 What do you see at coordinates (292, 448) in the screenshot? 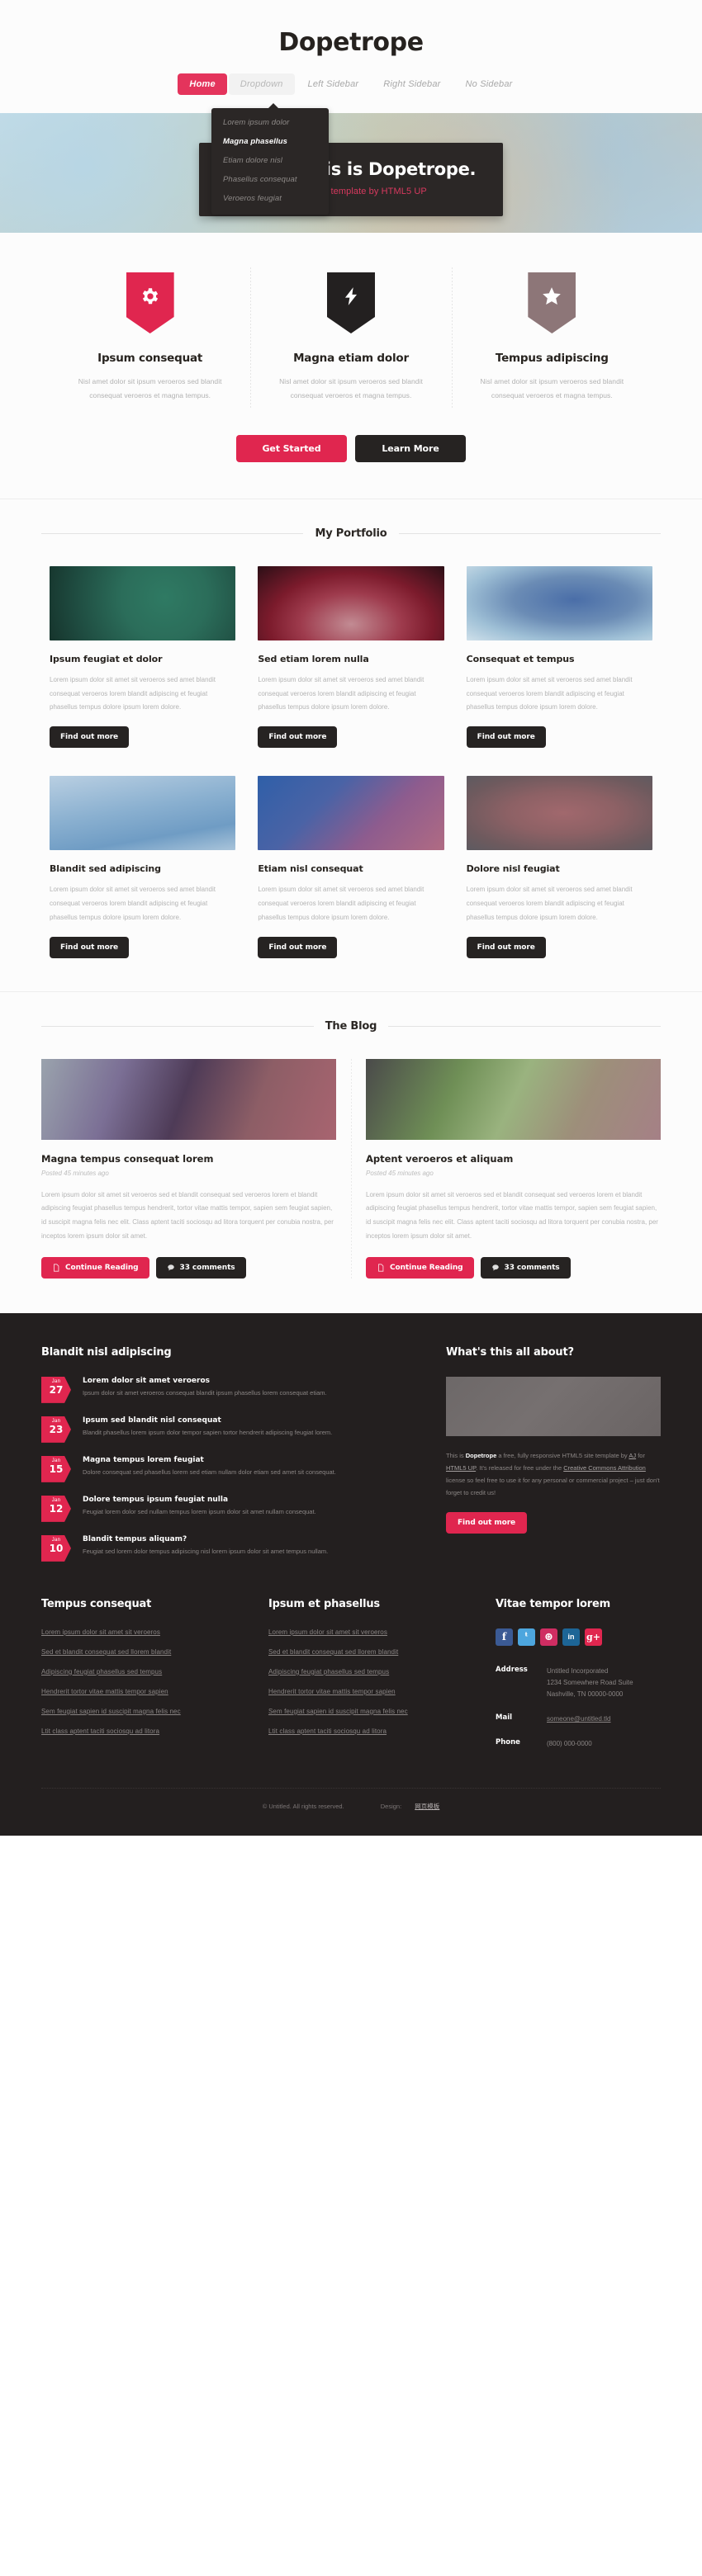
I see `get-started-button: Get Started` at bounding box center [292, 448].